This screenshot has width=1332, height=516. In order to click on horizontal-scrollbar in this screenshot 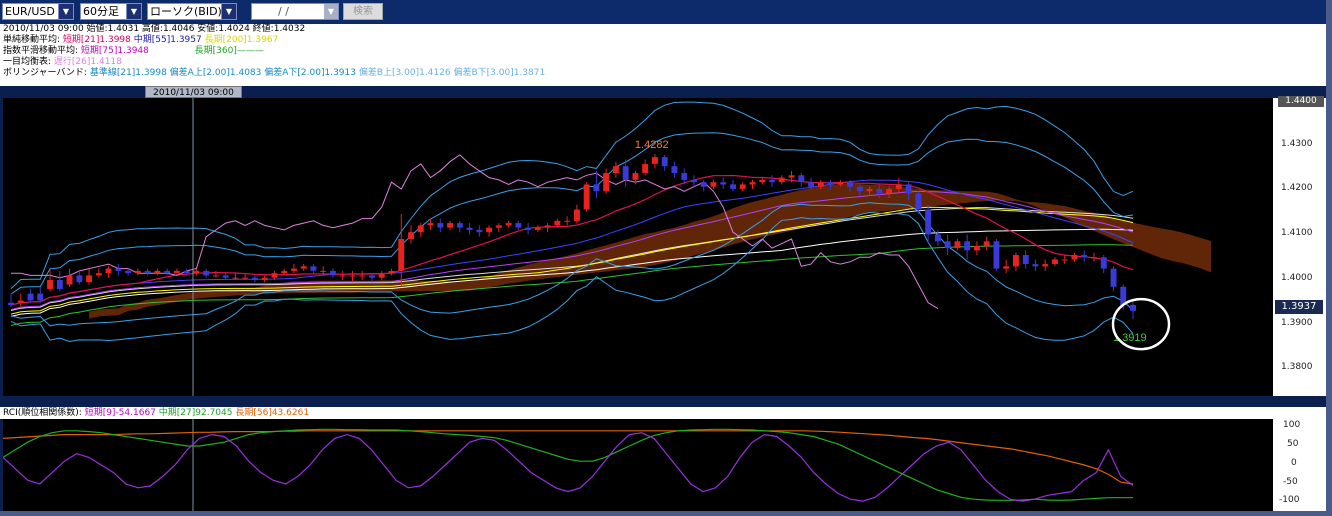, I will do `click(663, 513)`.